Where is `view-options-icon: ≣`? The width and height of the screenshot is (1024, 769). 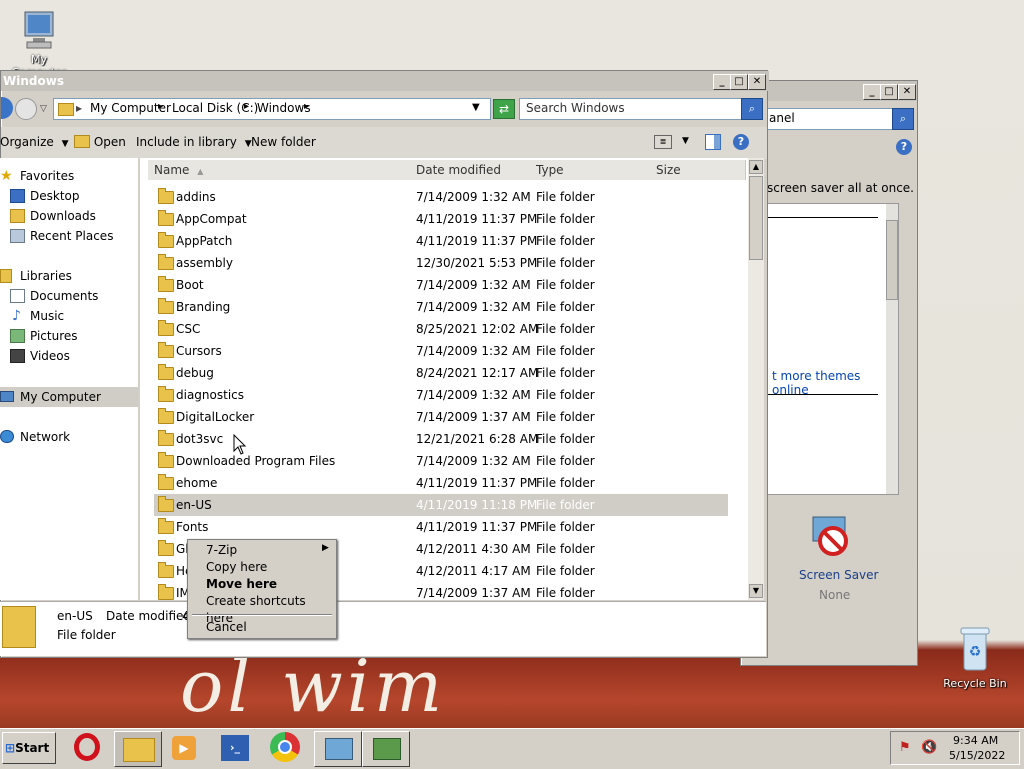
view-options-icon: ≣ is located at coordinates (663, 142).